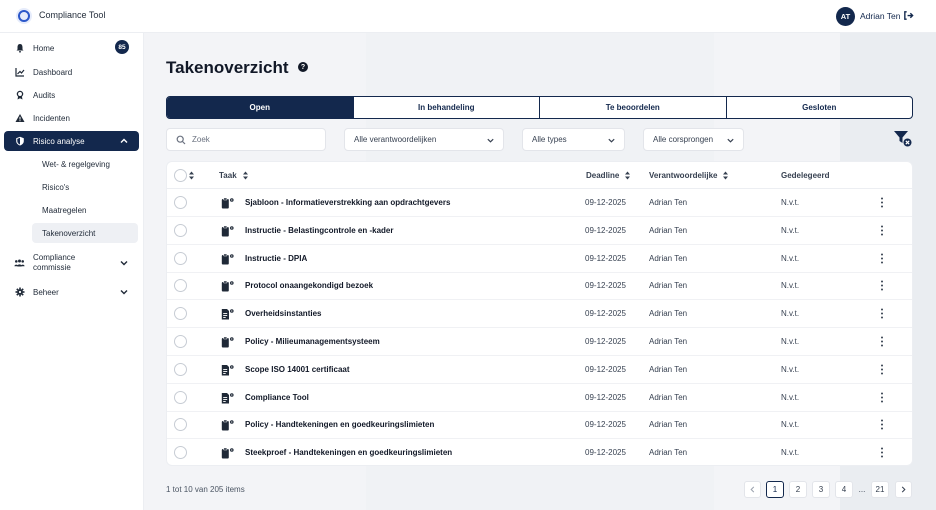 The image size is (936, 510). Describe the element at coordinates (44, 95) in the screenshot. I see `sidebar-item-label: Audits` at that location.